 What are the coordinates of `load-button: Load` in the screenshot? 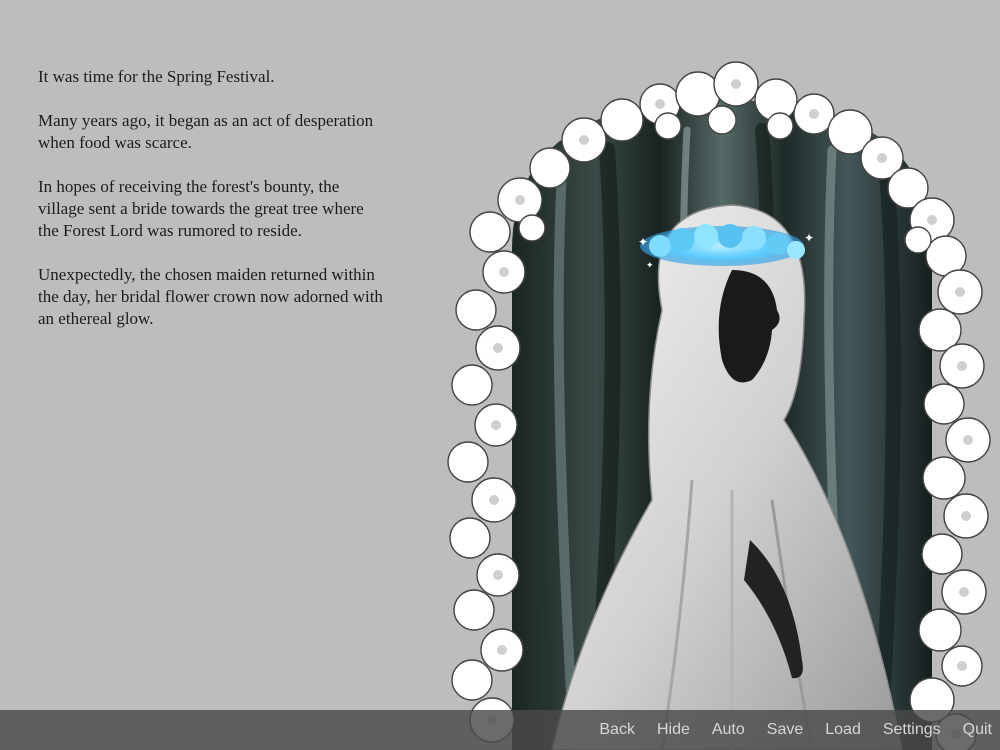 It's located at (843, 730).